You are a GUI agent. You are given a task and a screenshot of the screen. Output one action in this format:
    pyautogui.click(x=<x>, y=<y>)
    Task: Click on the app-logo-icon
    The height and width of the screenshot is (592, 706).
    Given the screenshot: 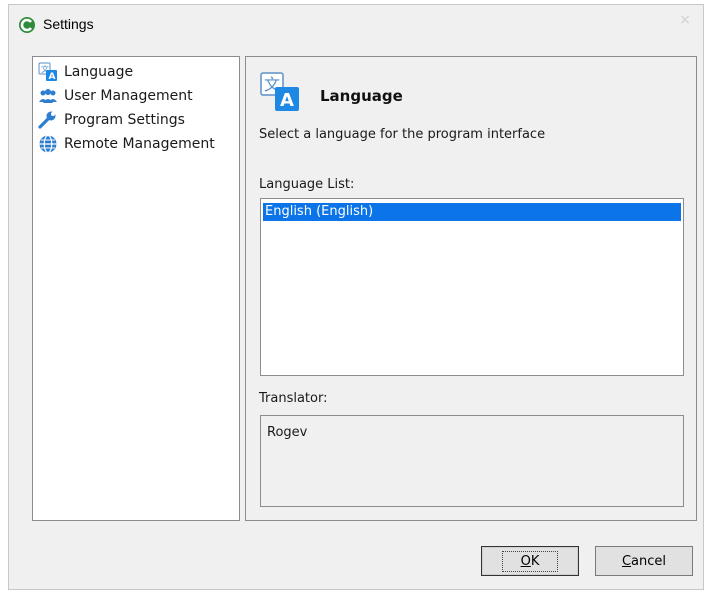 What is the action you would take?
    pyautogui.click(x=27, y=25)
    